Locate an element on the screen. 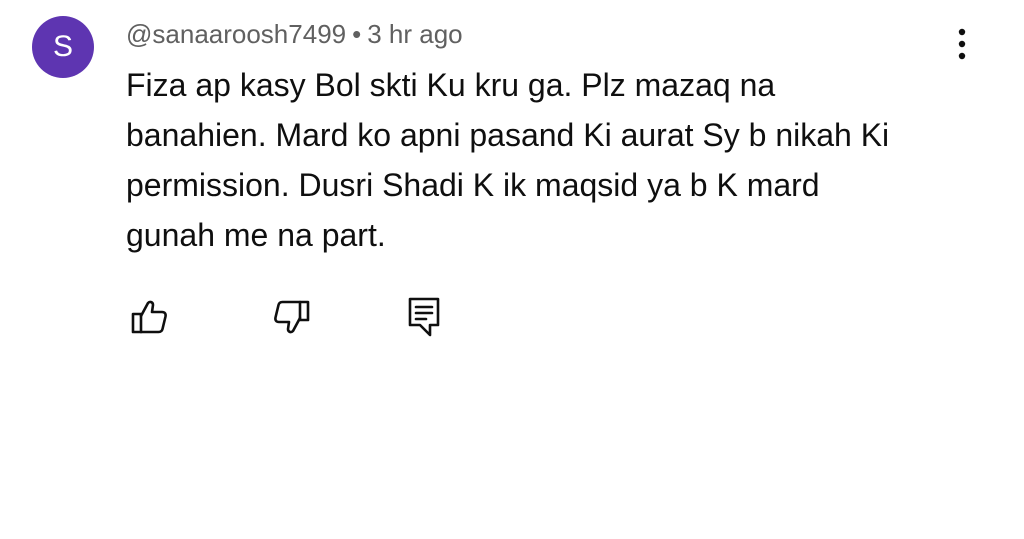 The width and height of the screenshot is (1024, 539). dislike-button is located at coordinates (292, 317).